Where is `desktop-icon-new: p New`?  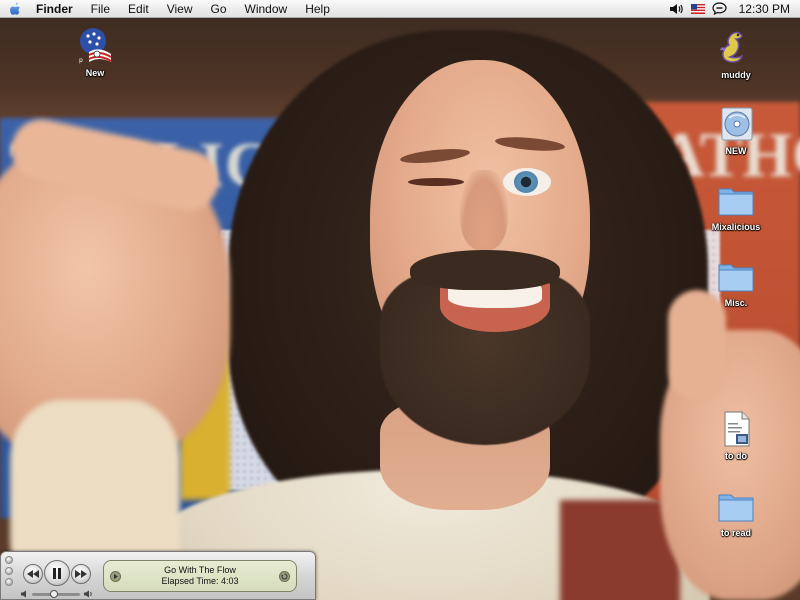
desktop-icon-new: p New is located at coordinates (95, 52).